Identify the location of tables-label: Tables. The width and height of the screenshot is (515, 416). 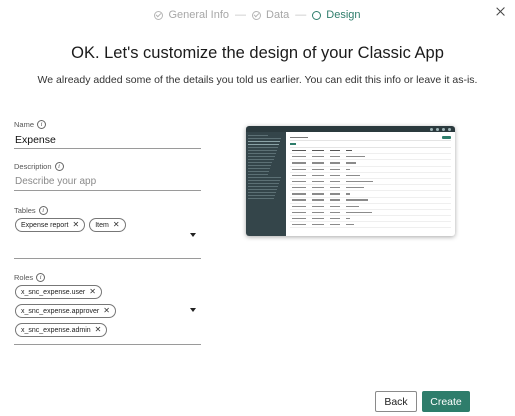
(25, 210).